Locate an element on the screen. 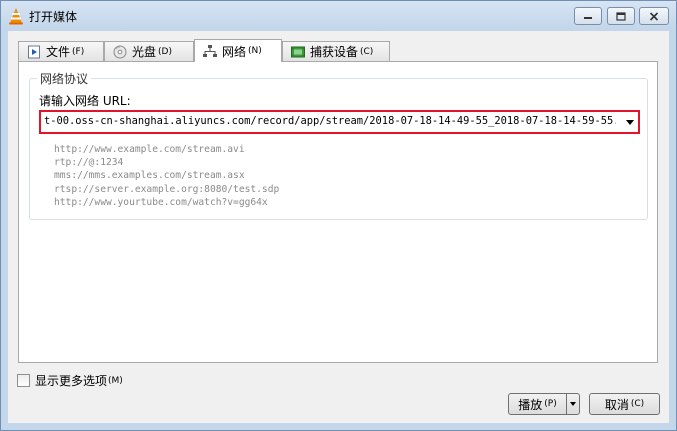 Image resolution: width=677 pixels, height=431 pixels. group-title: 网络协议 is located at coordinates (64, 78).